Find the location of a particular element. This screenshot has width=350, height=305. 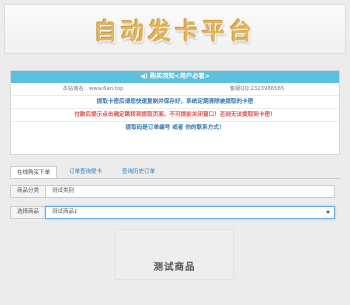

product-row: 选择商品 测试商品1 is located at coordinates (172, 212).